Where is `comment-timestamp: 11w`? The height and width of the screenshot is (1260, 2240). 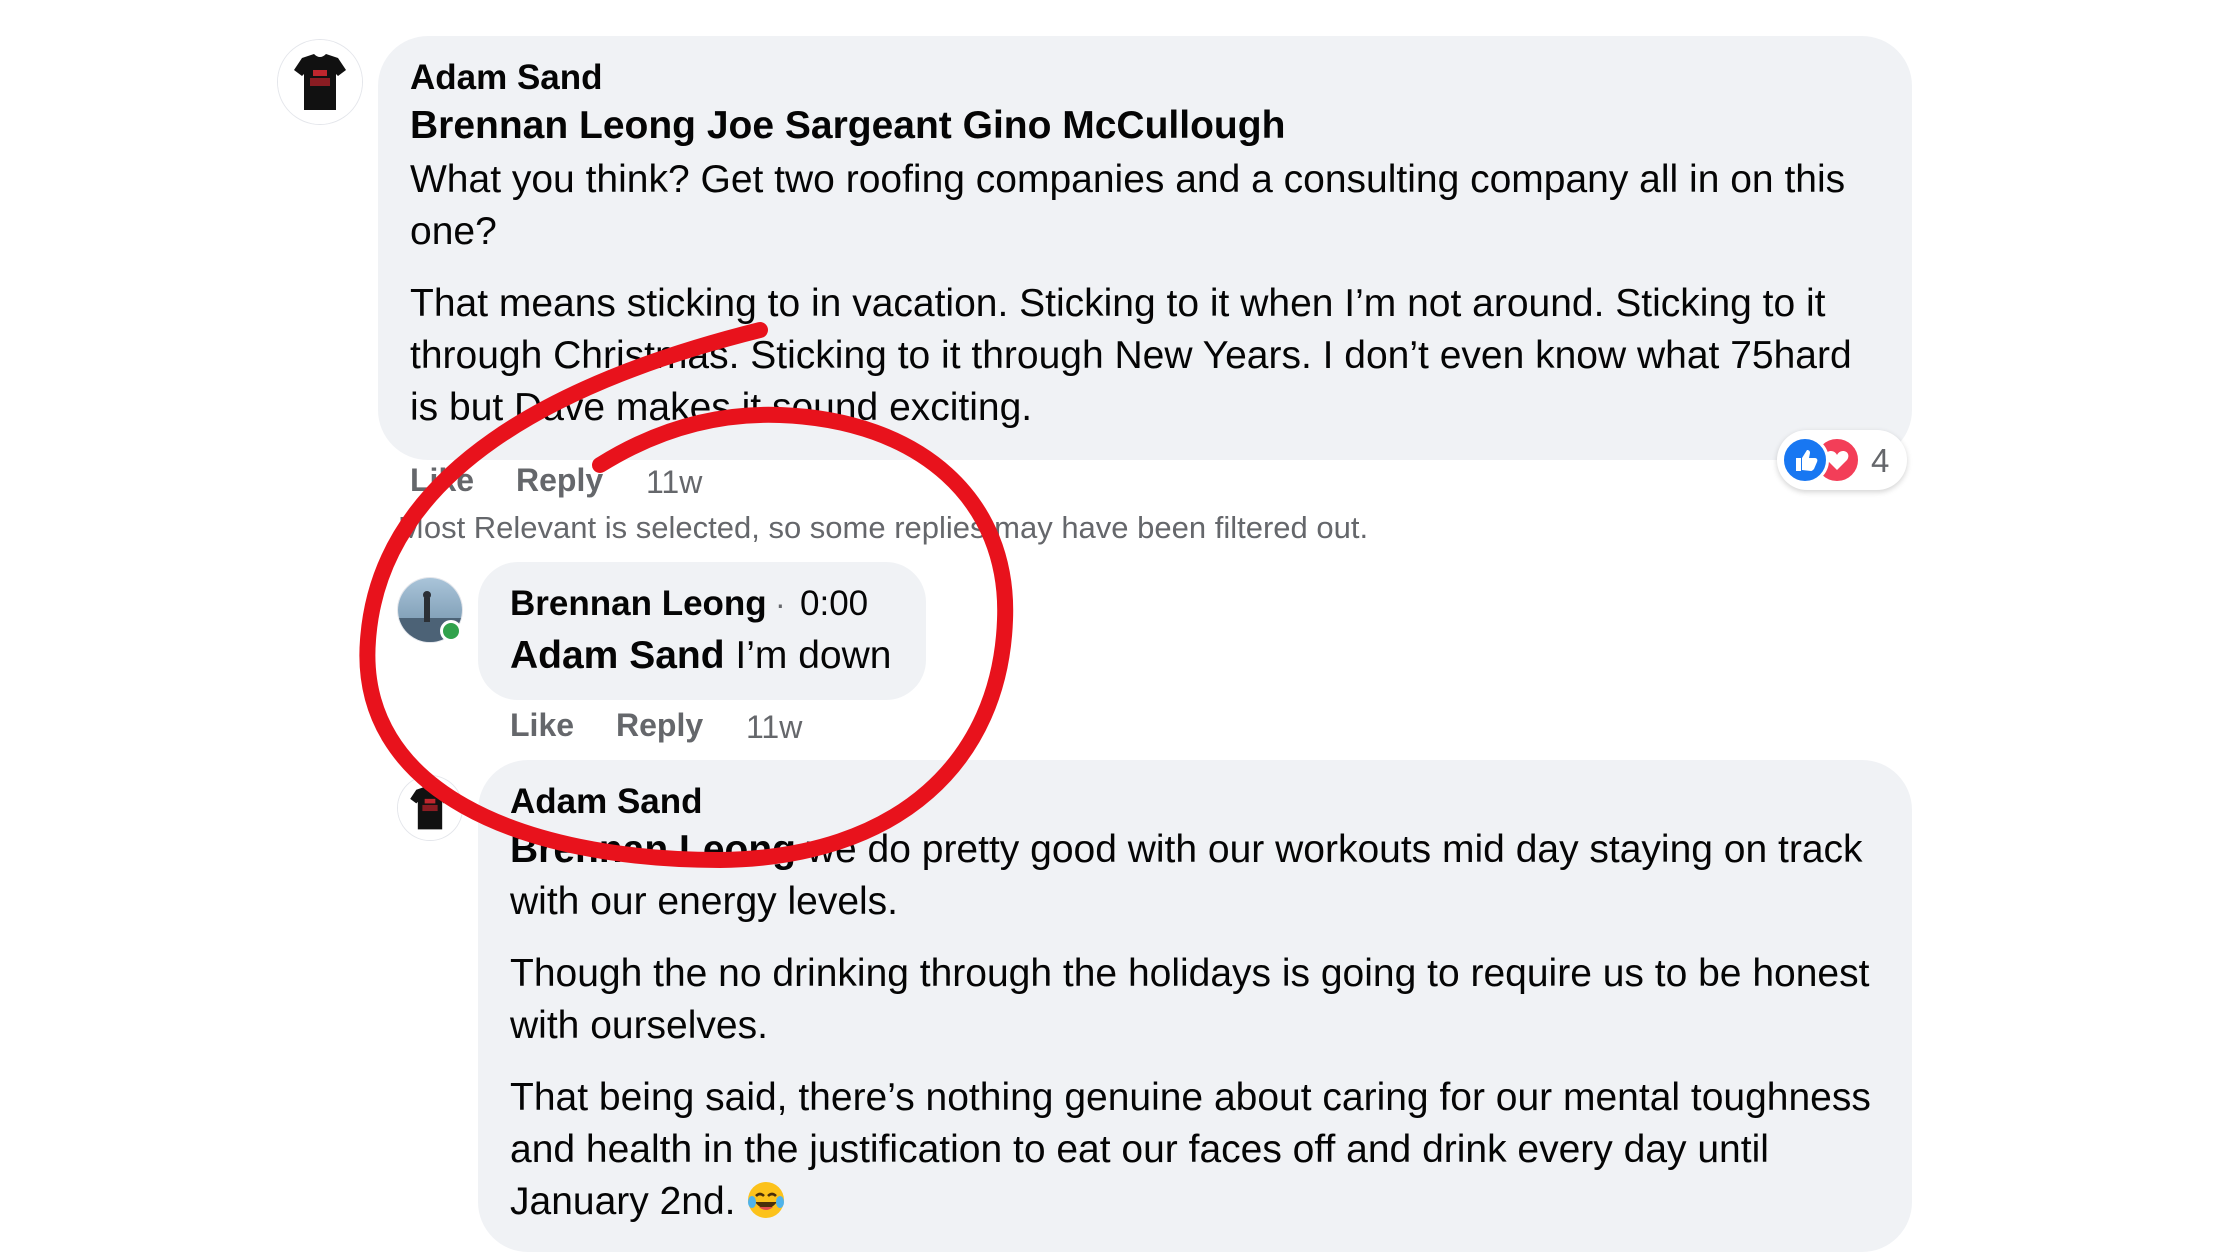 comment-timestamp: 11w is located at coordinates (674, 482).